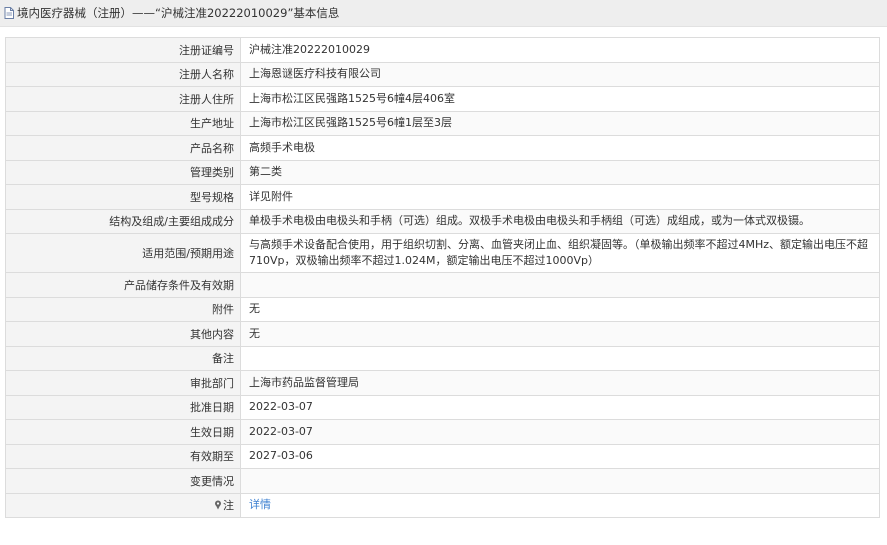 The width and height of the screenshot is (887, 545). What do you see at coordinates (560, 505) in the screenshot?
I see `row-value-note: 详情` at bounding box center [560, 505].